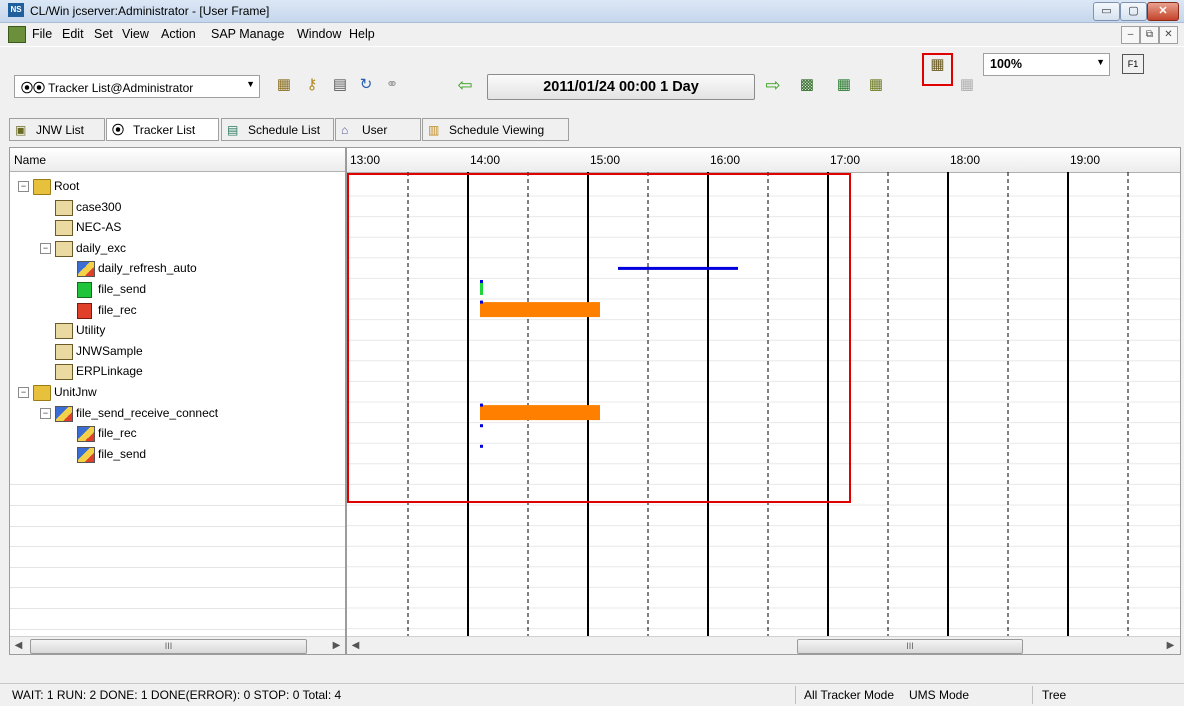 The width and height of the screenshot is (1184, 706). Describe the element at coordinates (844, 85) in the screenshot. I see `calendar-icon: ▦` at that location.